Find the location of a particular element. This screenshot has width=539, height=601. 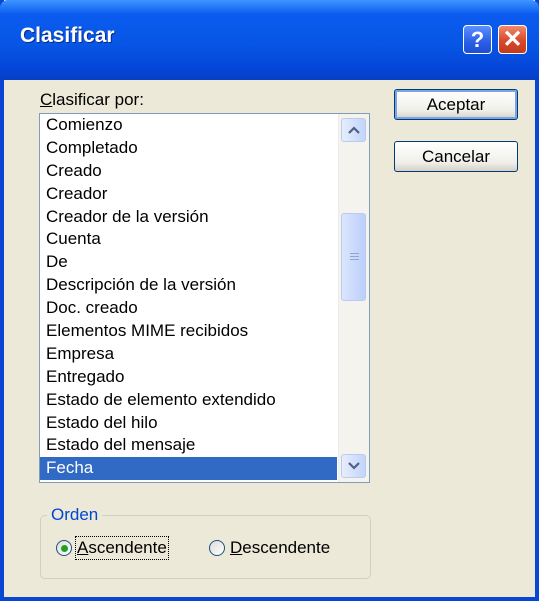

listbox-scrollbar is located at coordinates (353, 298).